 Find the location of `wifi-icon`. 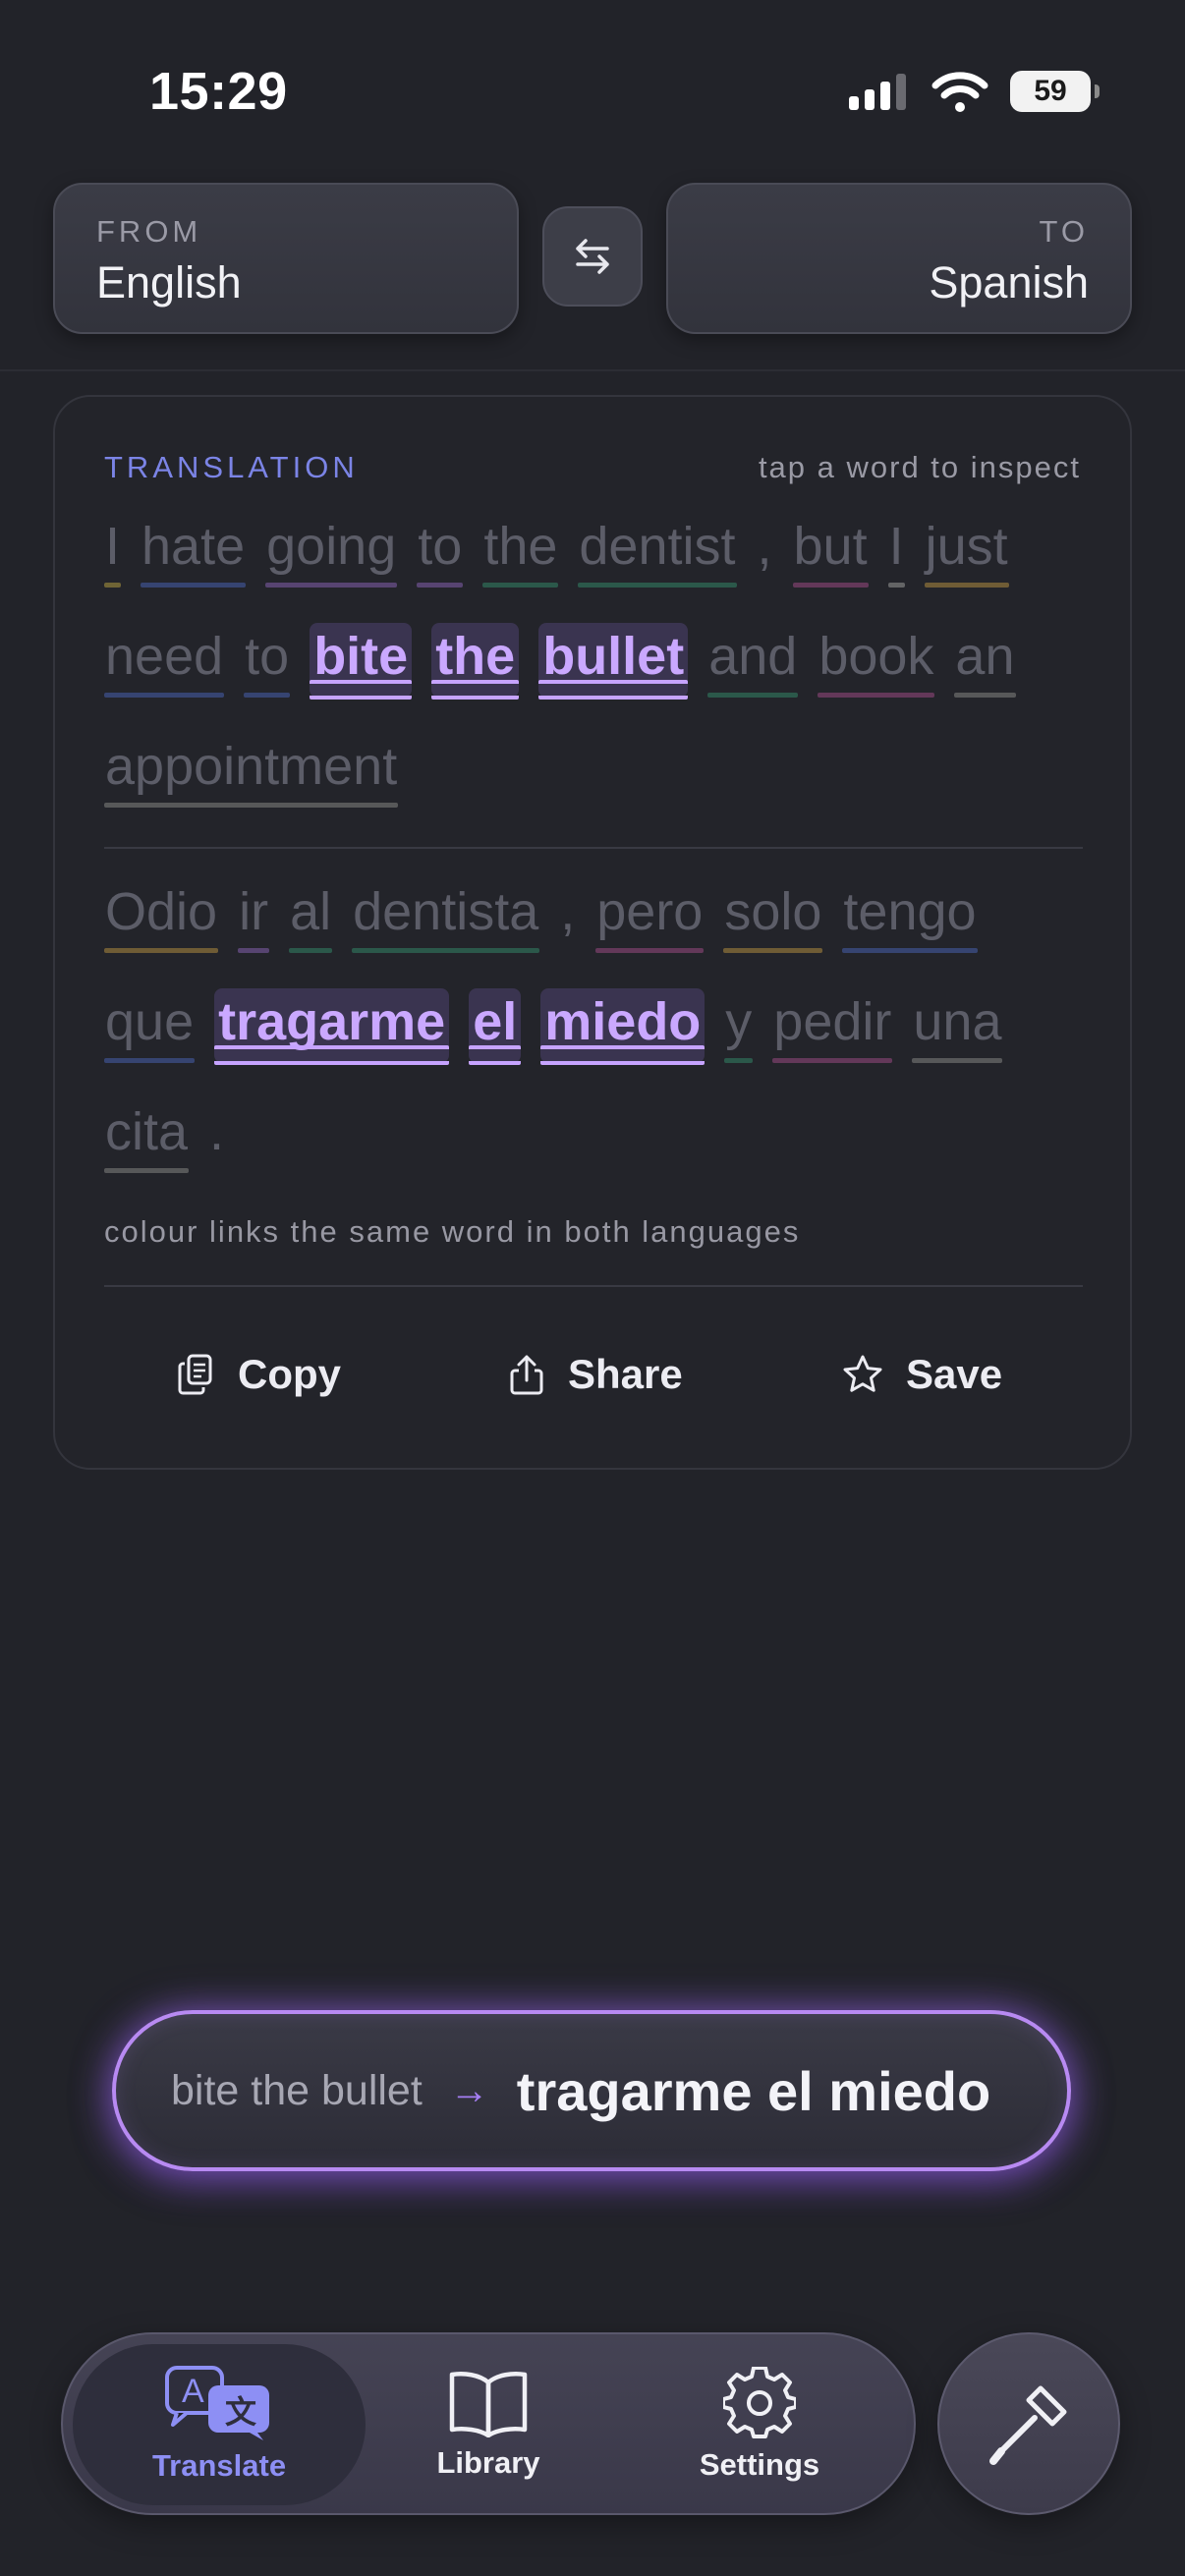

wifi-icon is located at coordinates (960, 92).